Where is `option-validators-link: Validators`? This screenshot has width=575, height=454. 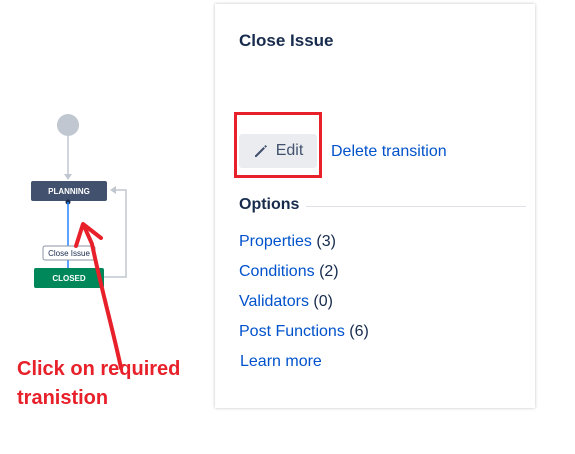 option-validators-link: Validators is located at coordinates (274, 301).